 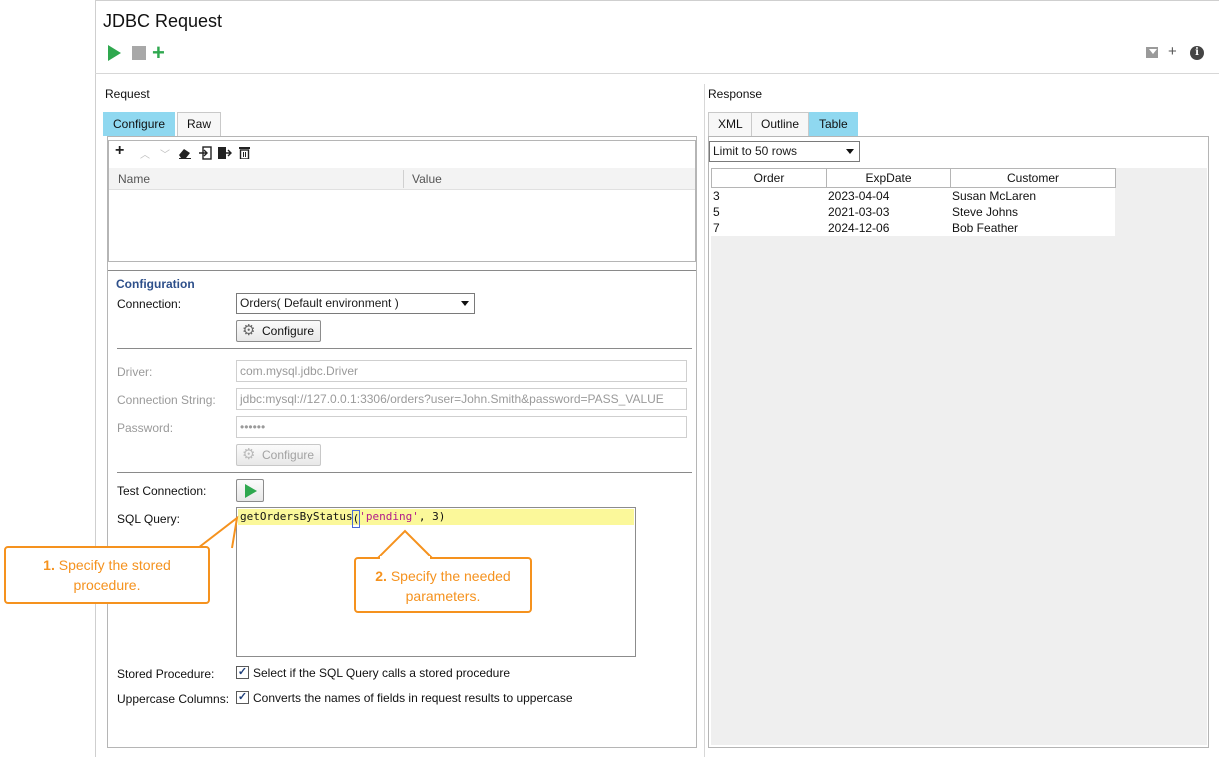 I want to click on cell-expdate-2: 2021-03-03, so click(x=888, y=212).